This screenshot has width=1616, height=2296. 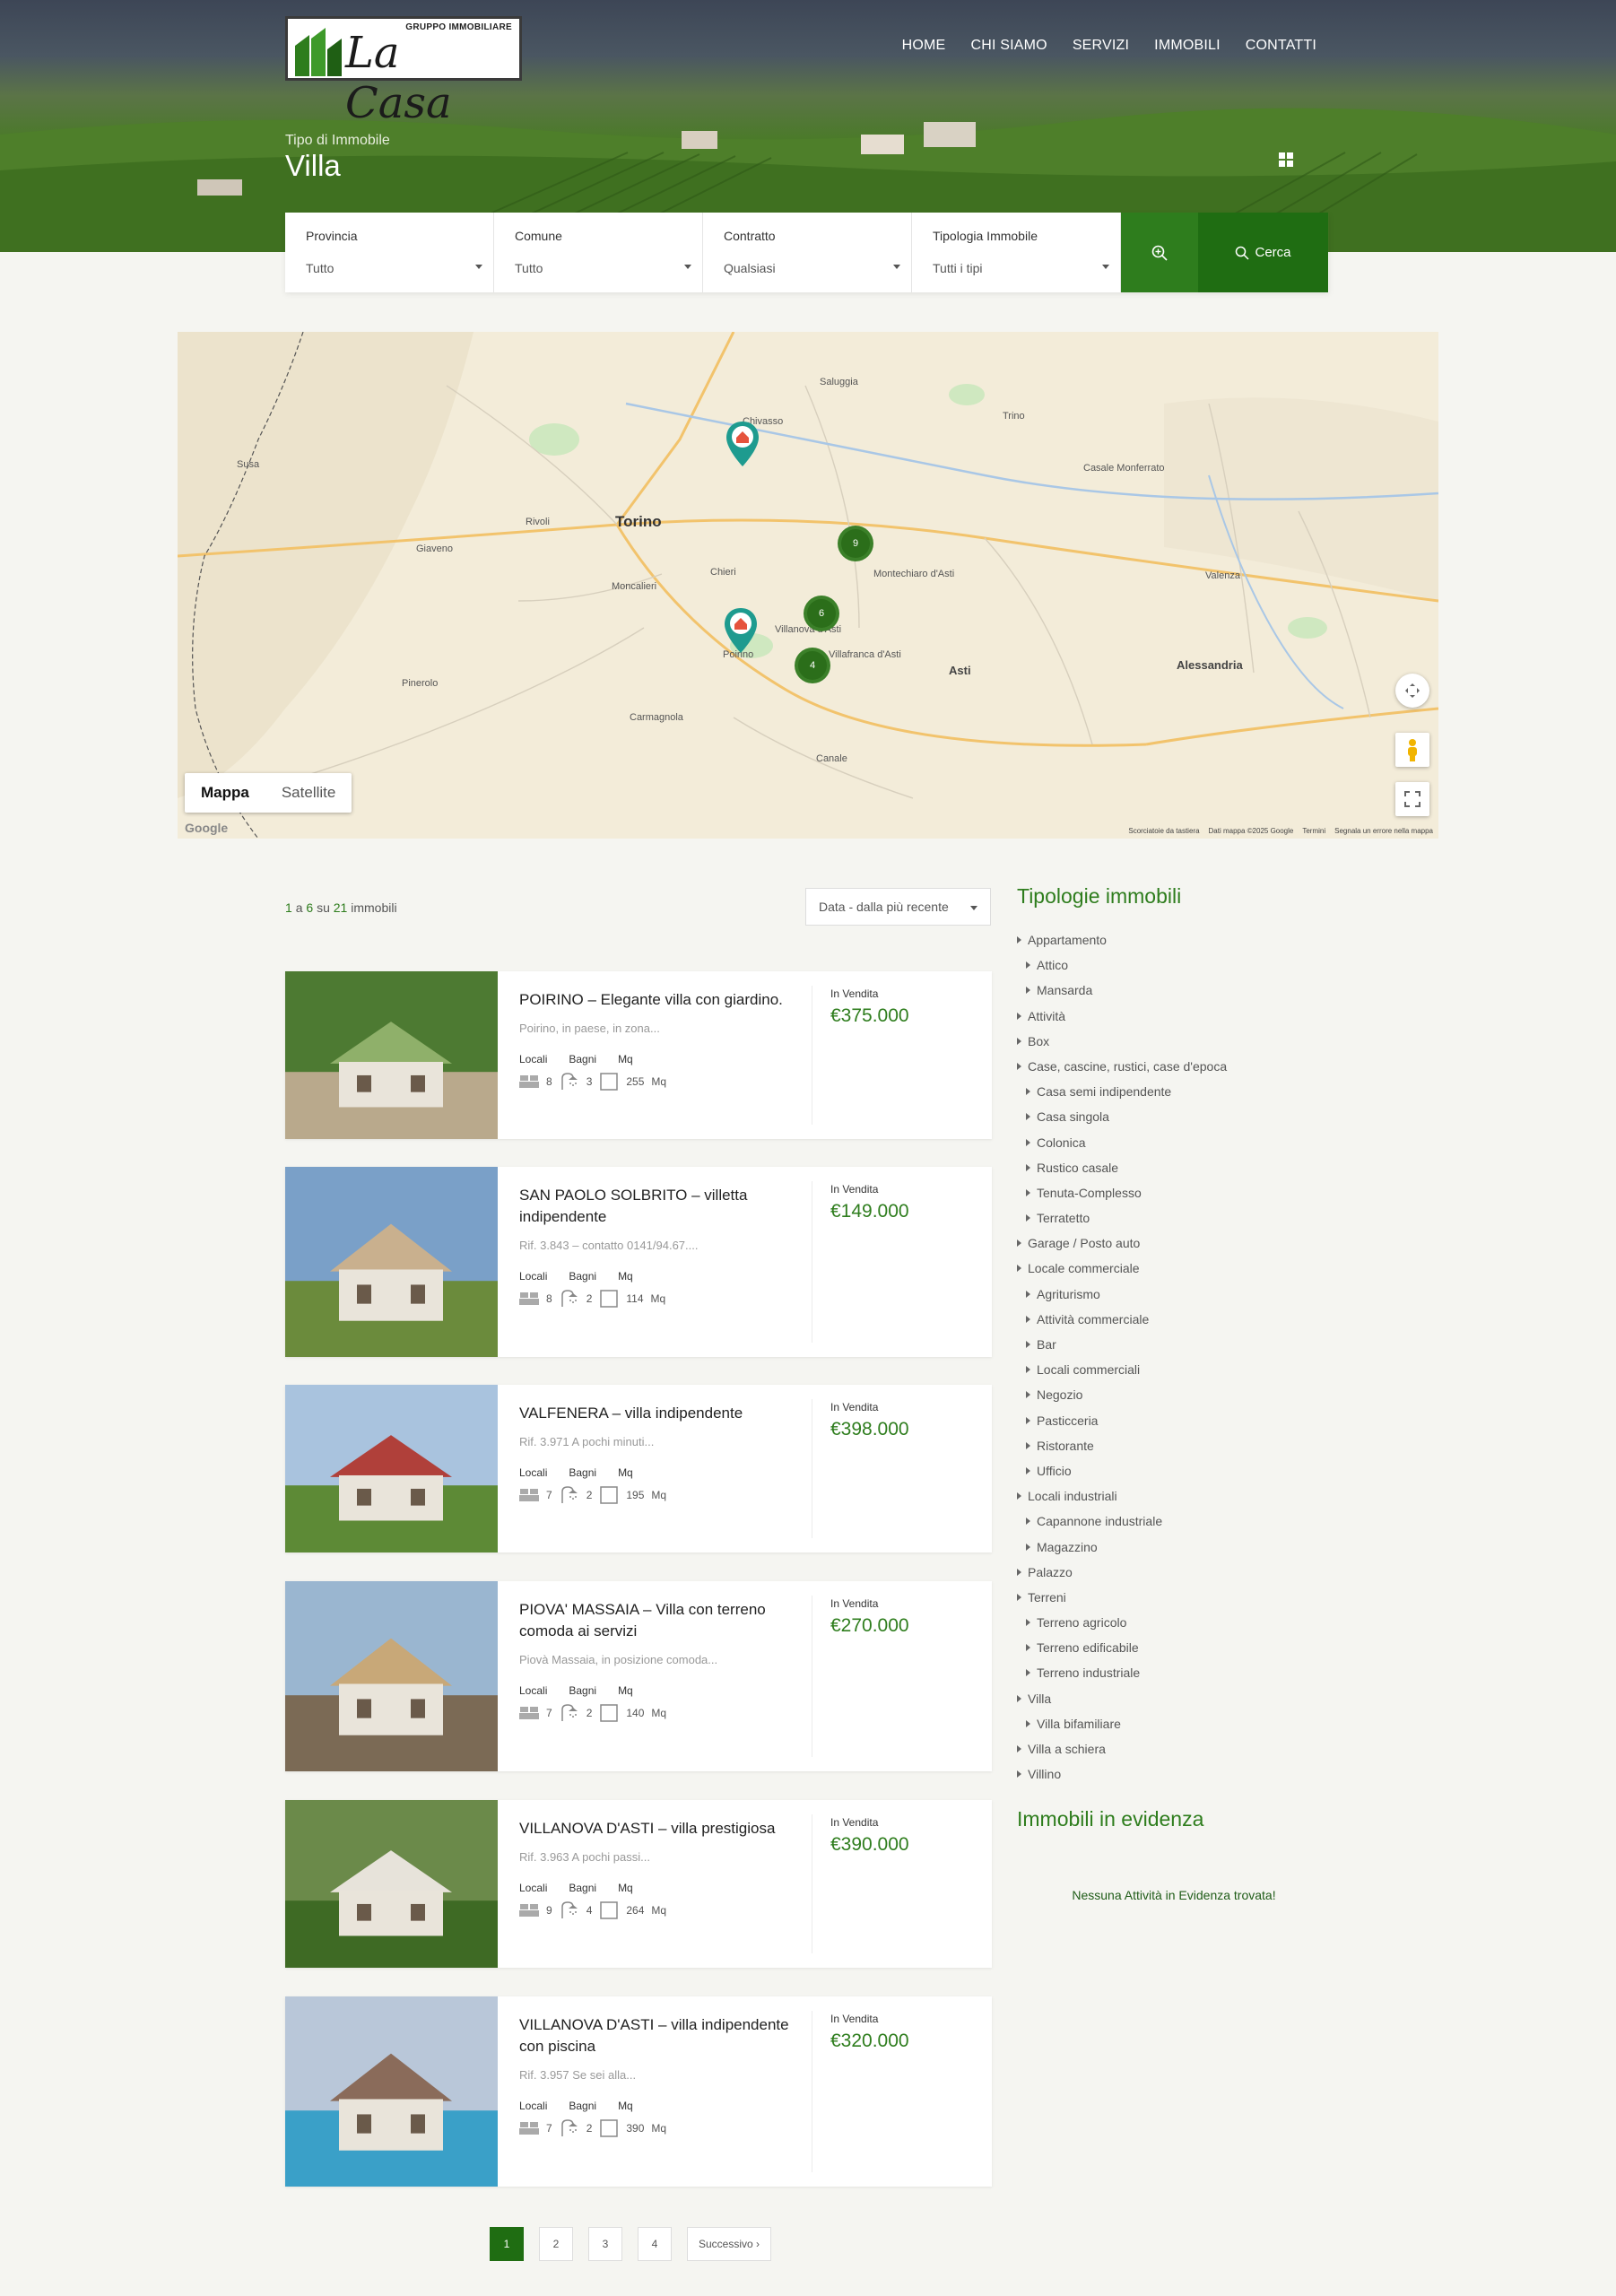 I want to click on category-link: Mansarda, so click(x=1178, y=991).